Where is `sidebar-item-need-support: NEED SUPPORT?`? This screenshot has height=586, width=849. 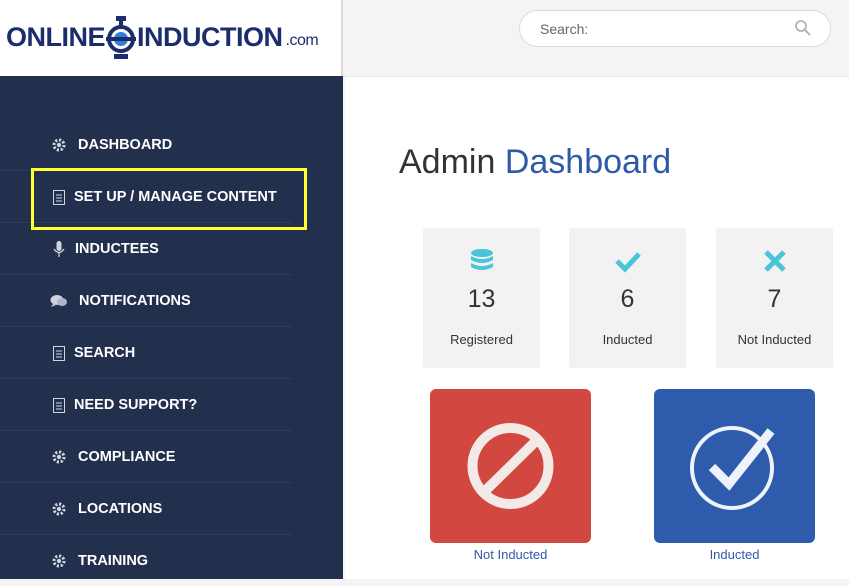
sidebar-item-need-support: NEED SUPPORT? is located at coordinates (146, 405).